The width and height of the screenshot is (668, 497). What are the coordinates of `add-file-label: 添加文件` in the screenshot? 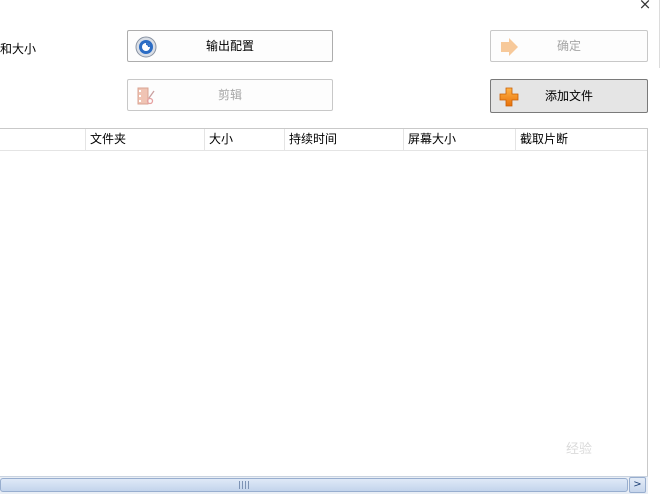 It's located at (568, 96).